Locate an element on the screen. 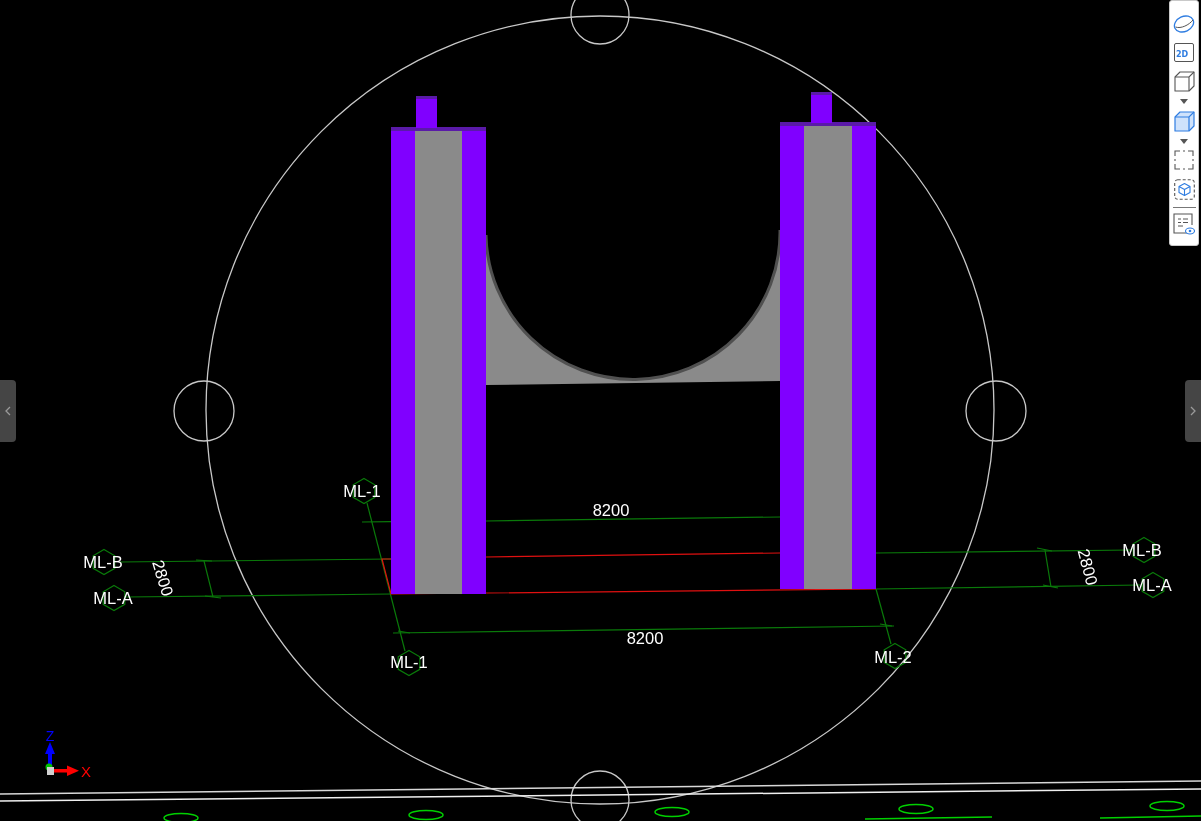 The image size is (1201, 821). wireframe-view-button is located at coordinates (1184, 81).